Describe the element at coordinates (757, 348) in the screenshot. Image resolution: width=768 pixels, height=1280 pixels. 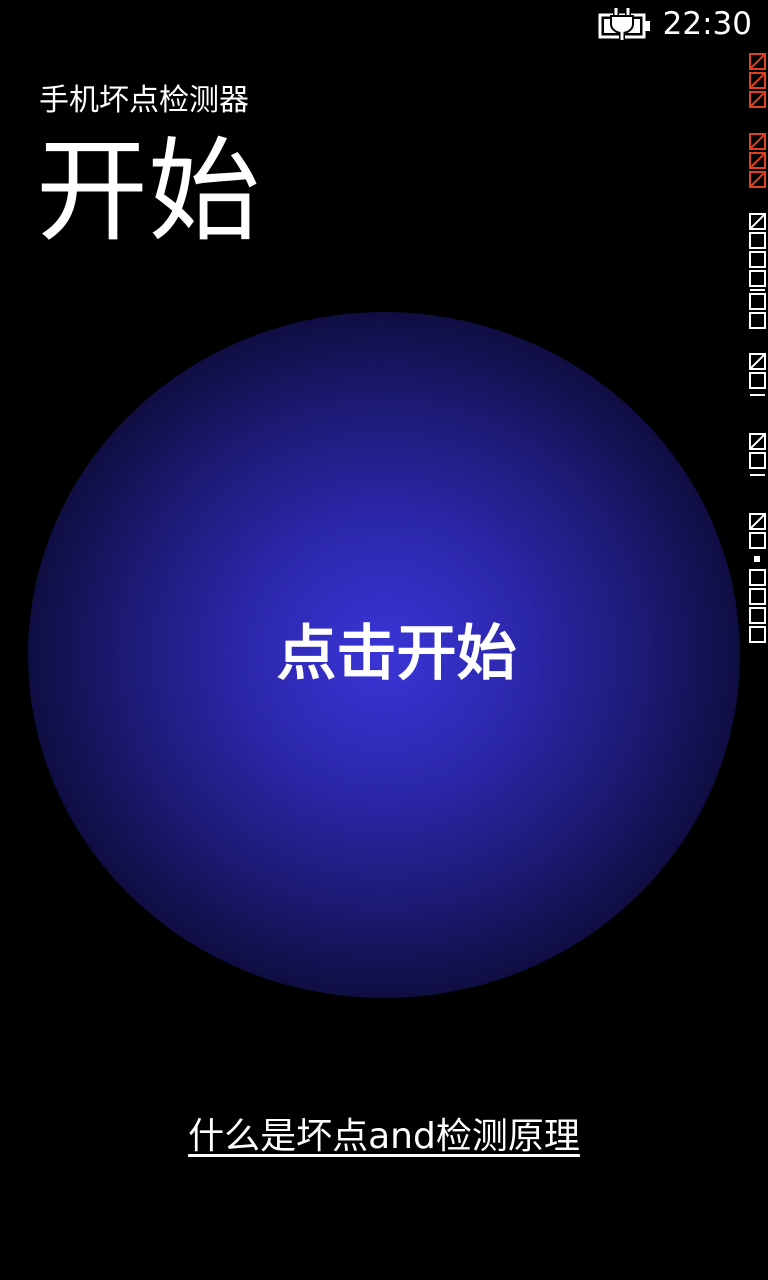
I see `frame-rate-counter` at that location.